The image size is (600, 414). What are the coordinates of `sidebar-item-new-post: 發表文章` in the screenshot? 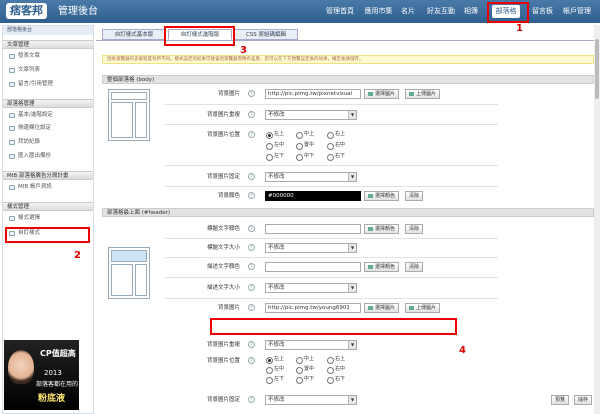 It's located at (24, 56).